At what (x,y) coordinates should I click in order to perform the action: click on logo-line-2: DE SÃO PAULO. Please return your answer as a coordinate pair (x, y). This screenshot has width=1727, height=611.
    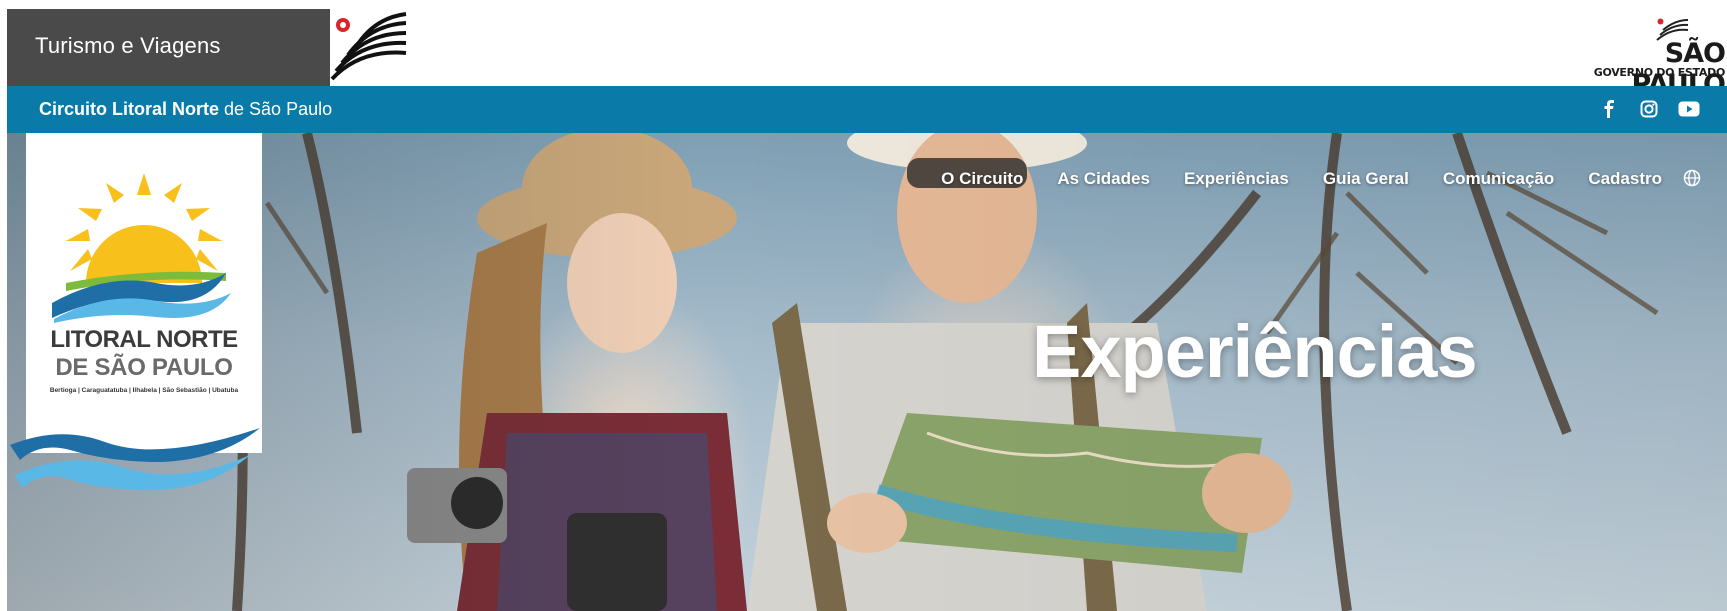
    Looking at the image, I should click on (144, 367).